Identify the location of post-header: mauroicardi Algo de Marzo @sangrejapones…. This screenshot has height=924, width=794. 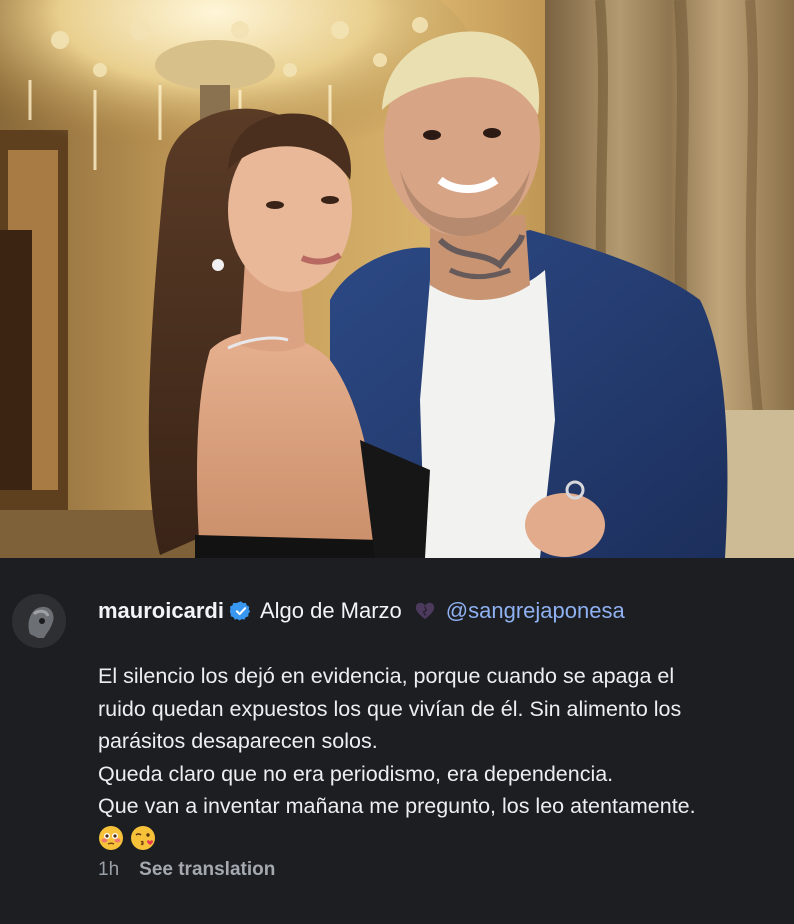
(361, 611).